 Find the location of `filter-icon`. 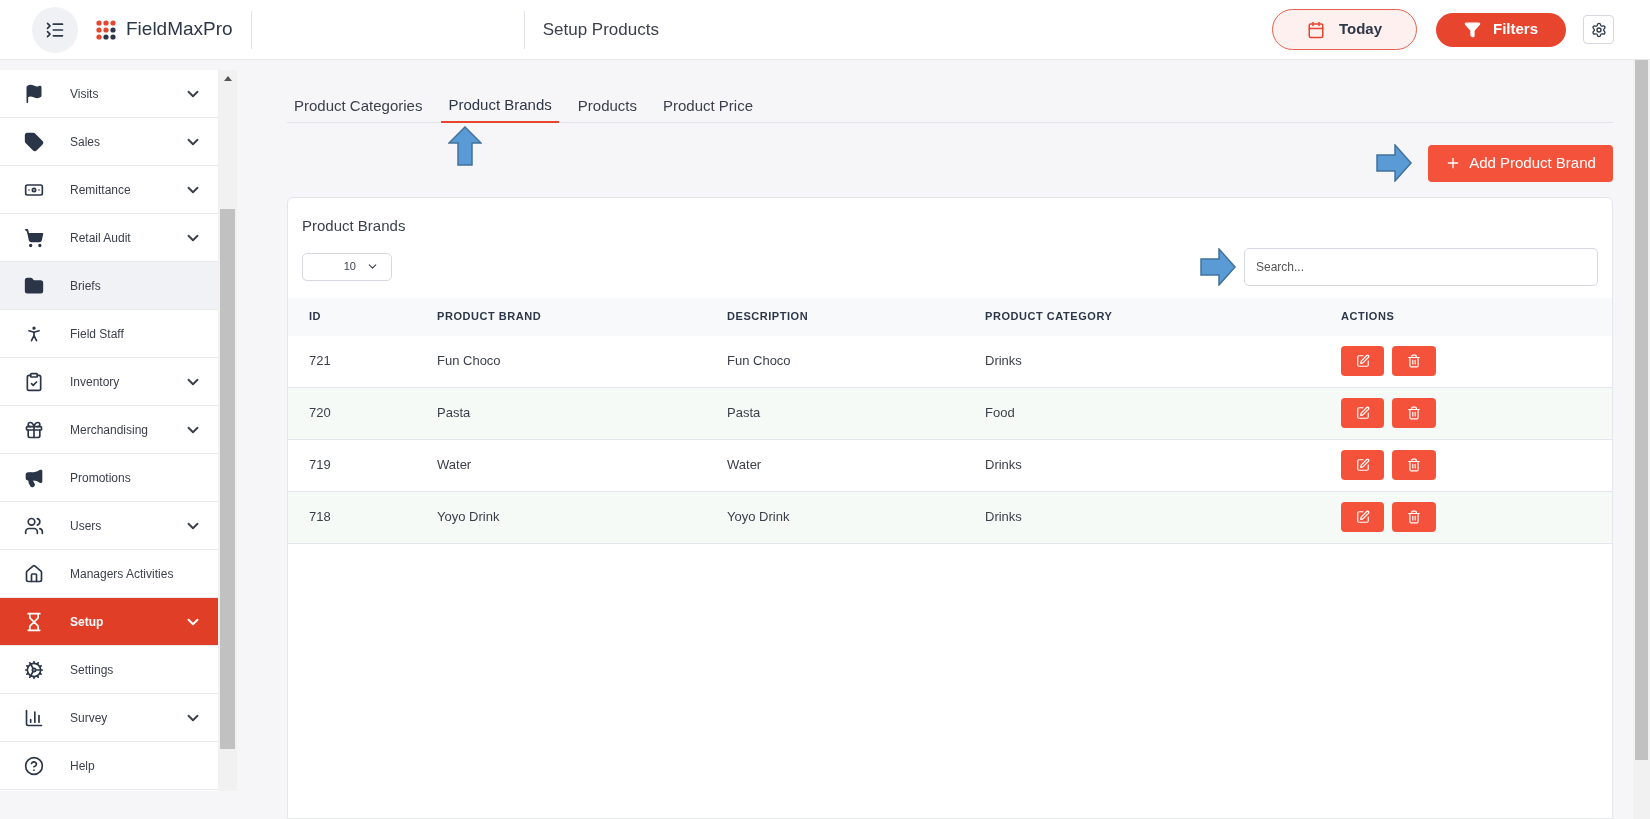

filter-icon is located at coordinates (1472, 29).